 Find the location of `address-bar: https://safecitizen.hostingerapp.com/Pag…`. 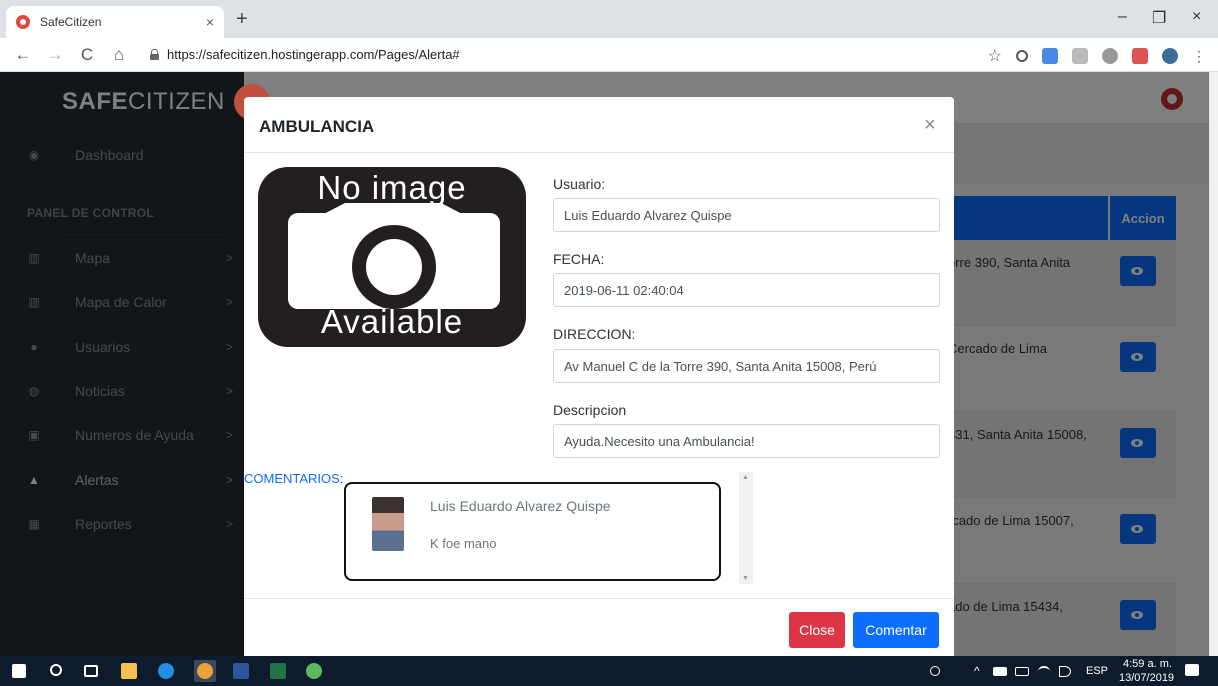

address-bar: https://safecitizen.hostingerapp.com/Pag… is located at coordinates (313, 54).